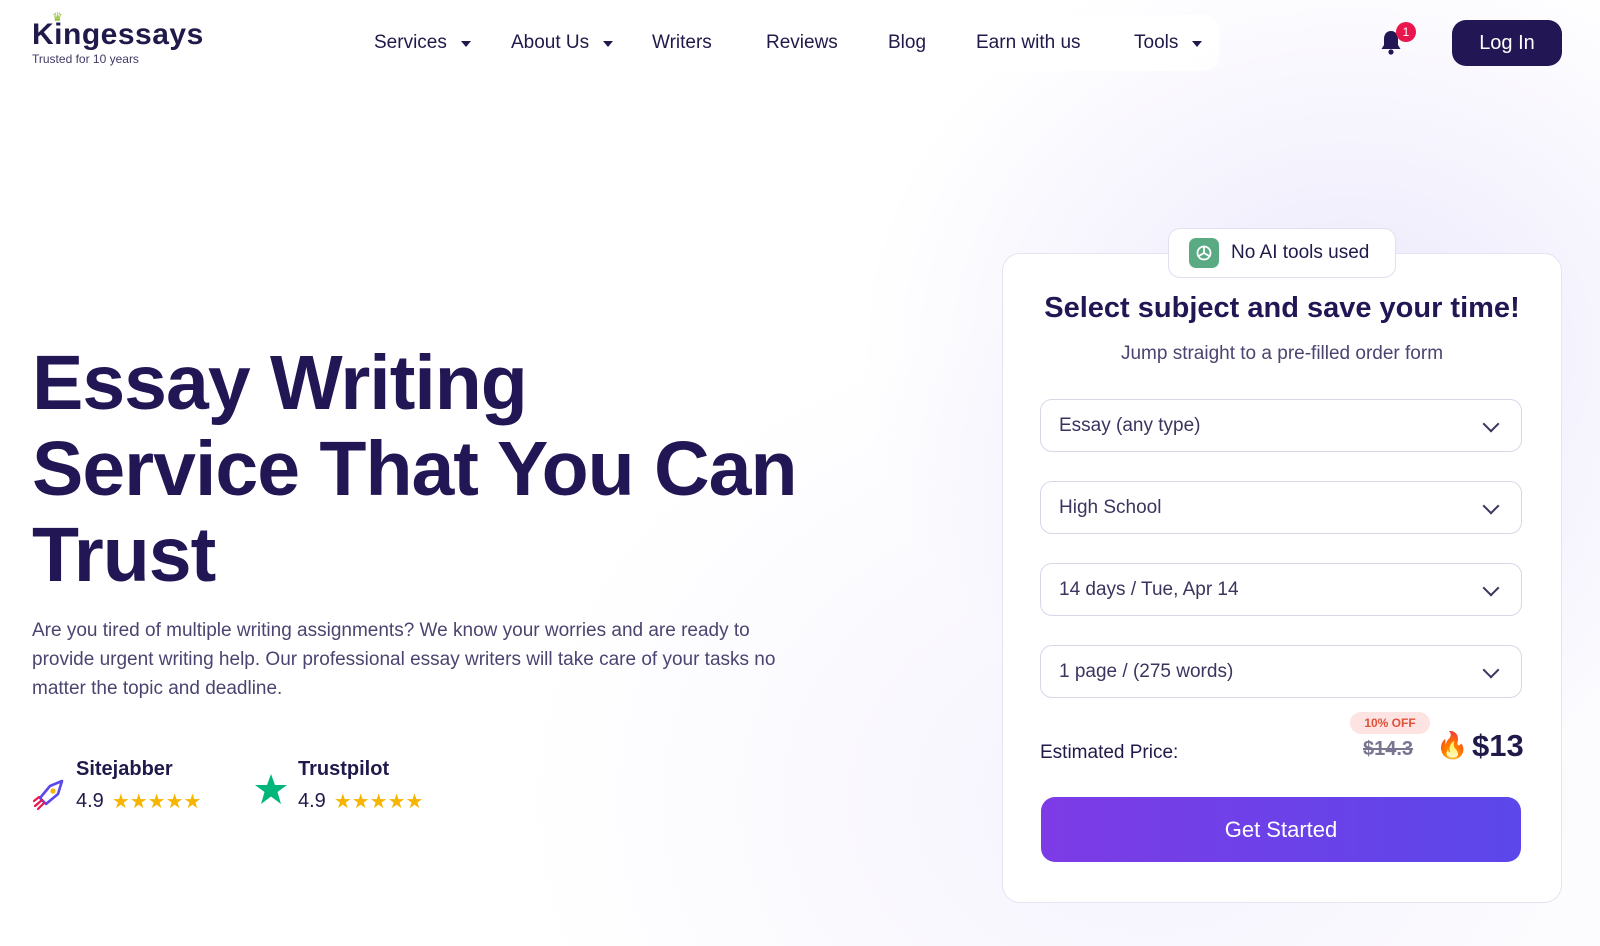 Image resolution: width=1600 pixels, height=946 pixels. Describe the element at coordinates (1452, 745) in the screenshot. I see `fire-icon: 🔥` at that location.